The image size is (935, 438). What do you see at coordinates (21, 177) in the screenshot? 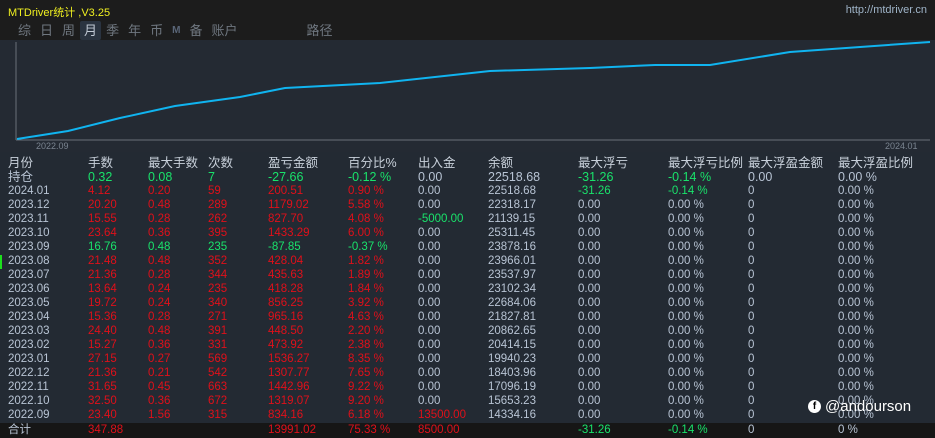
I see `cell-0: 持仓` at bounding box center [21, 177].